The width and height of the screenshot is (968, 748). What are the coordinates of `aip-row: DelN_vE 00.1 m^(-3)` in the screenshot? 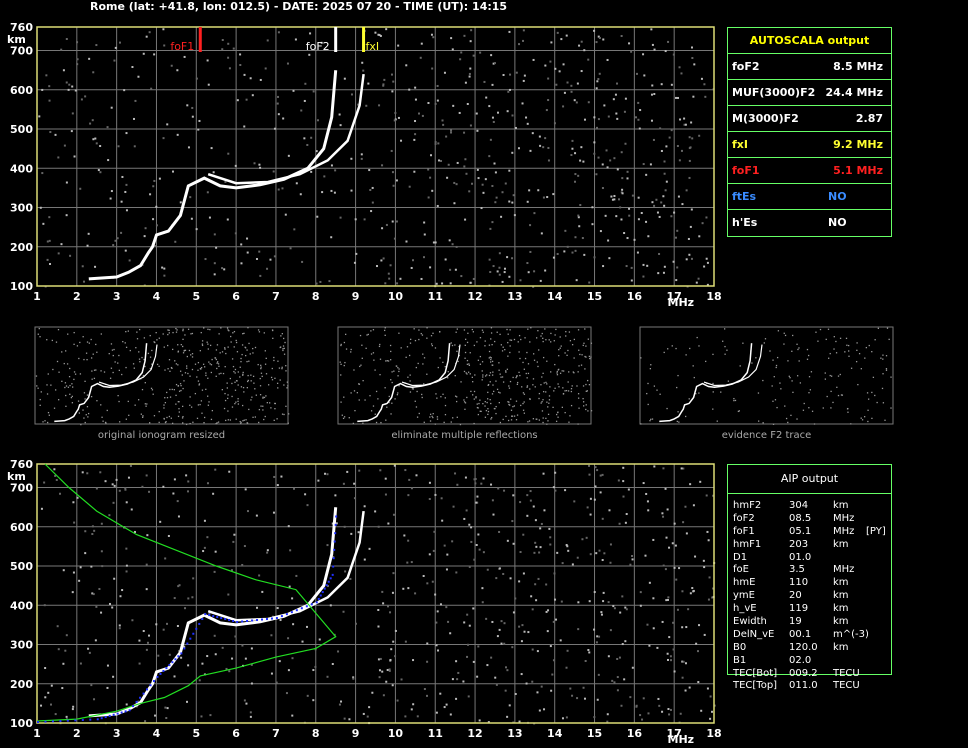 It's located at (818, 635).